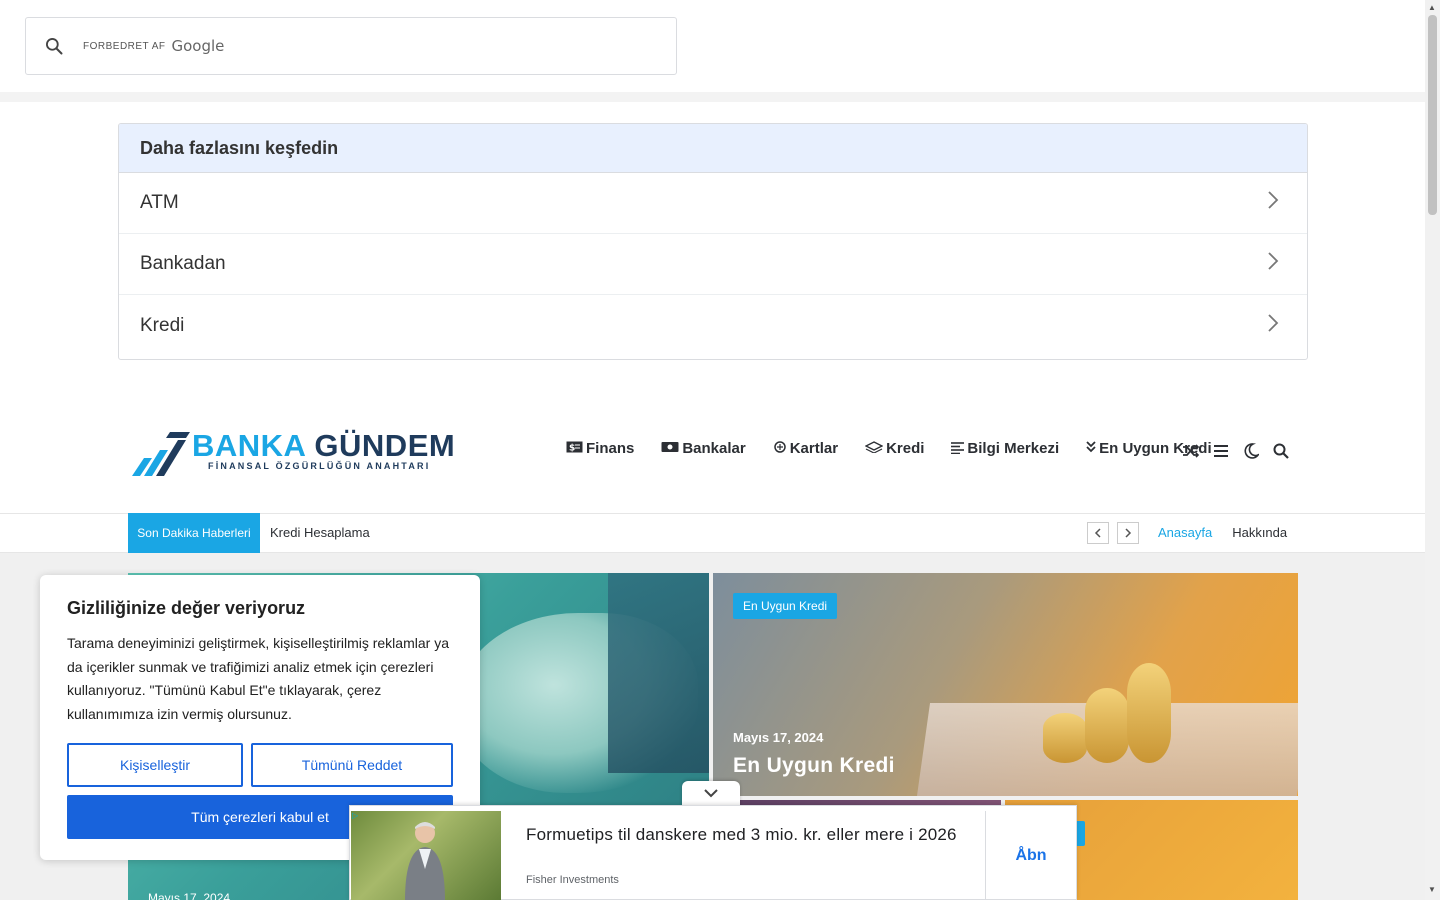 Image resolution: width=1440 pixels, height=900 pixels. What do you see at coordinates (670, 448) in the screenshot?
I see `bank-icon` at bounding box center [670, 448].